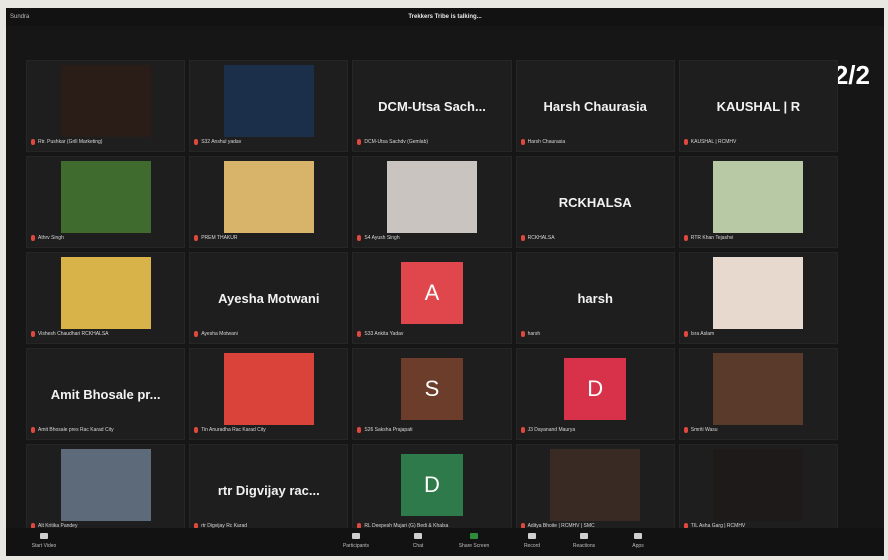 This screenshot has height=560, width=888. Describe the element at coordinates (44, 536) in the screenshot. I see `video-off-icon` at that location.